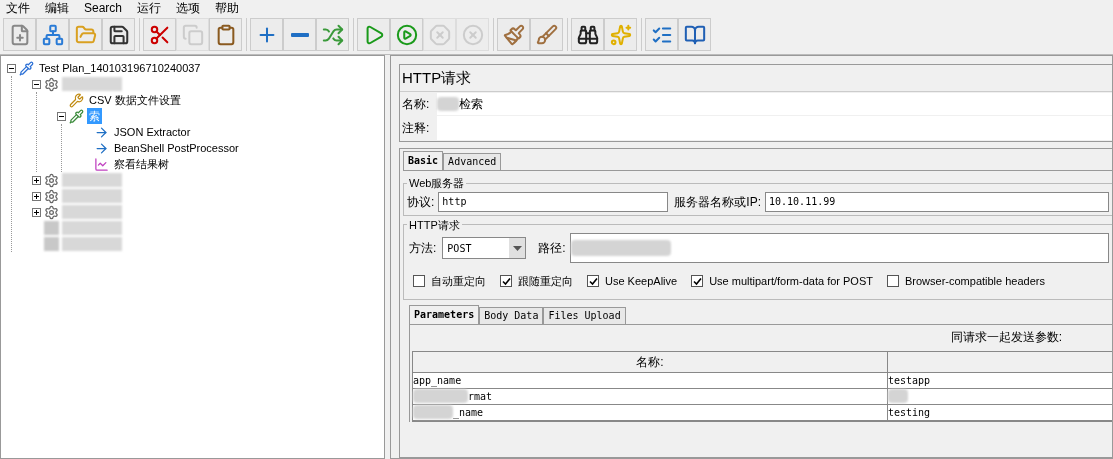 The height and width of the screenshot is (459, 1113). What do you see at coordinates (552, 248) in the screenshot?
I see `field-label: 路径:` at bounding box center [552, 248].